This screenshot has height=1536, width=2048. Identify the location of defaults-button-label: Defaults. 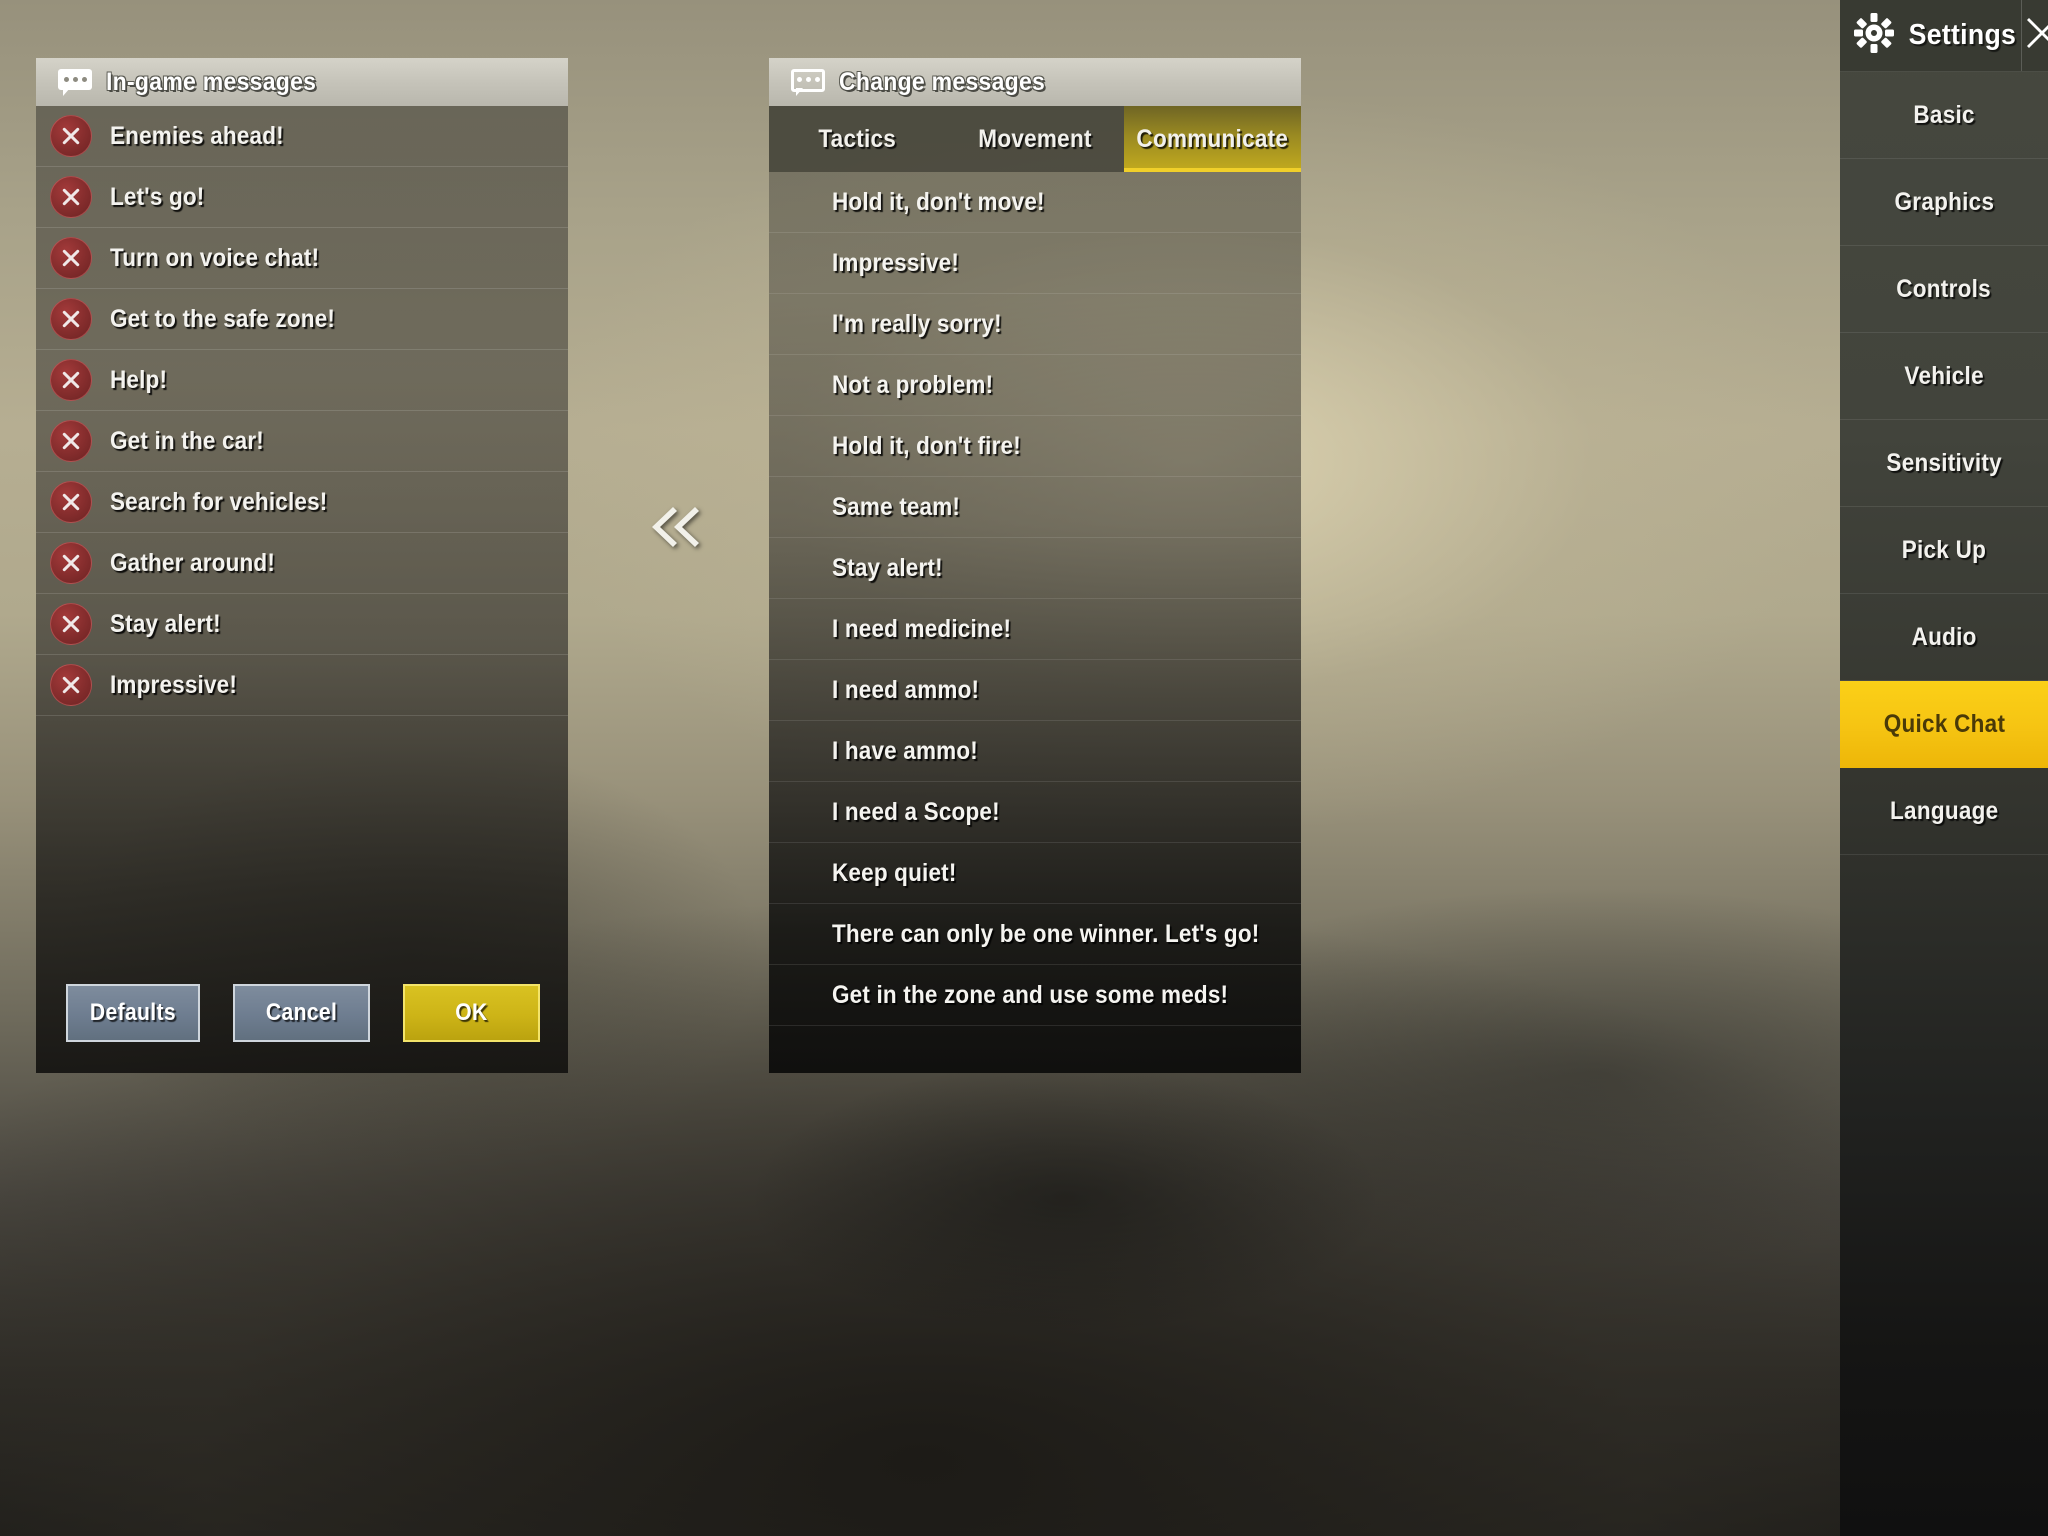
(133, 1012).